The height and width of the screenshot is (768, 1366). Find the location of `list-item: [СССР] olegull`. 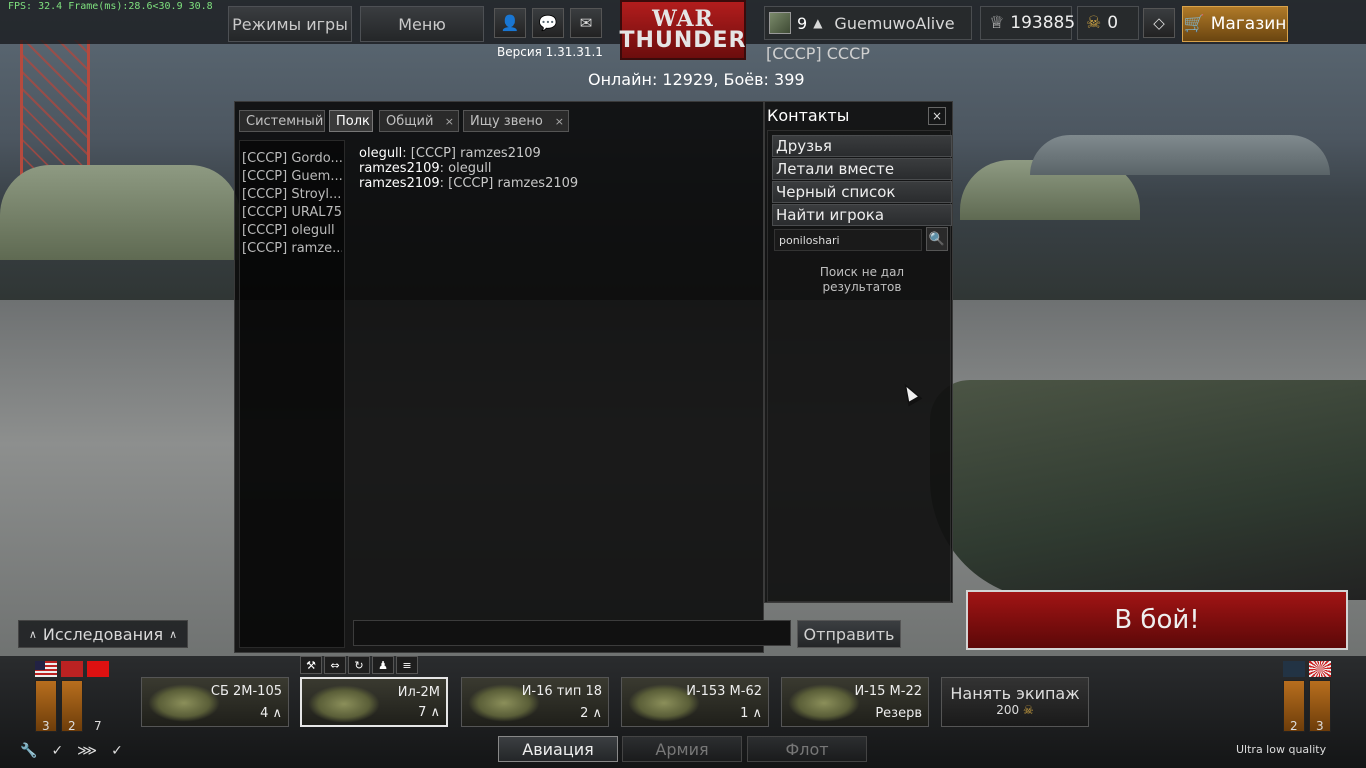

list-item: [СССР] olegull is located at coordinates (292, 232).